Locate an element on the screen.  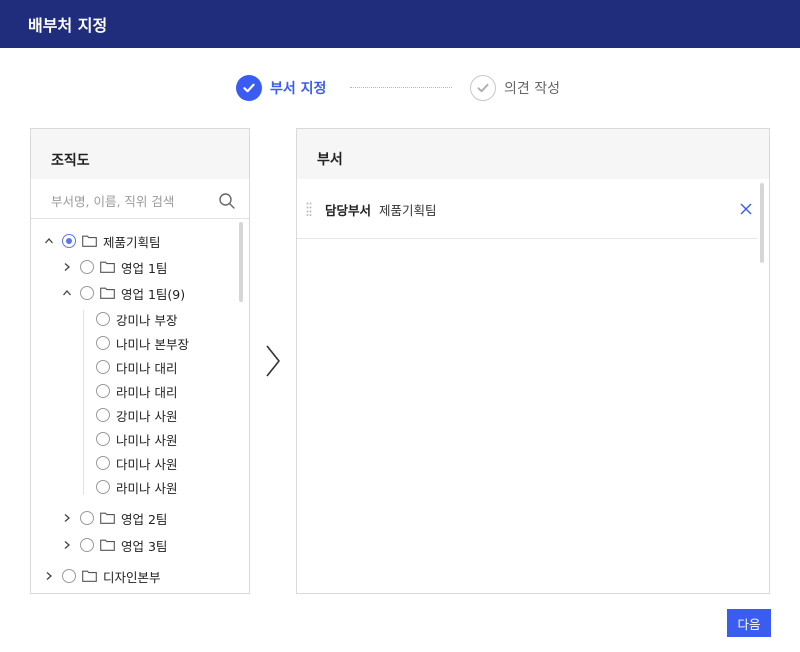
tree-node-label: 라미나 사원 is located at coordinates (147, 488).